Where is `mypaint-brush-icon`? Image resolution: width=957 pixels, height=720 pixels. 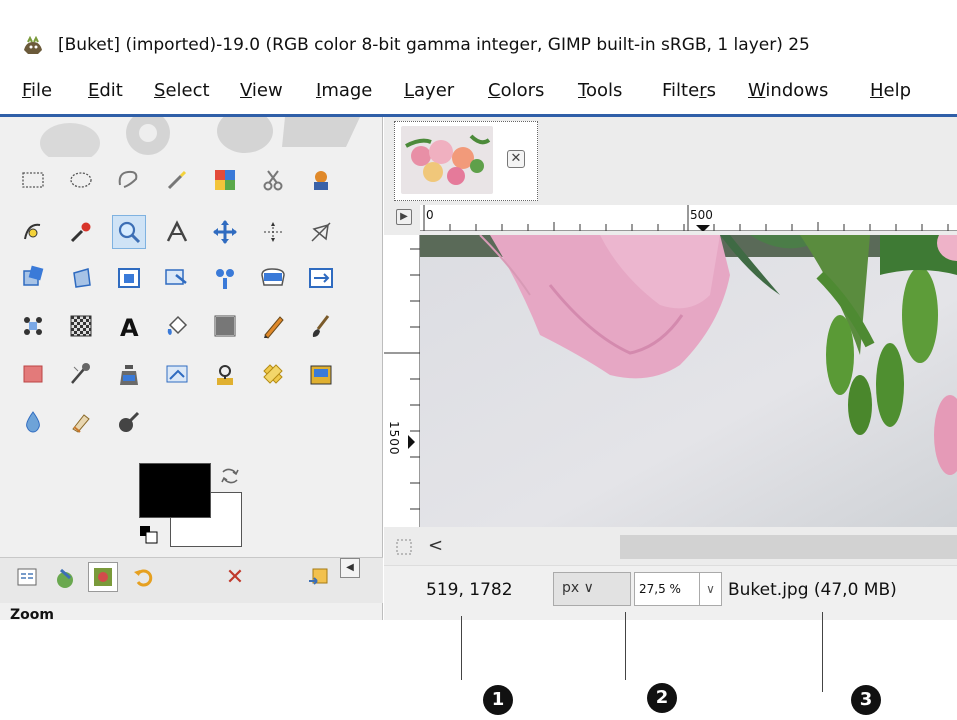 mypaint-brush-icon is located at coordinates (177, 374).